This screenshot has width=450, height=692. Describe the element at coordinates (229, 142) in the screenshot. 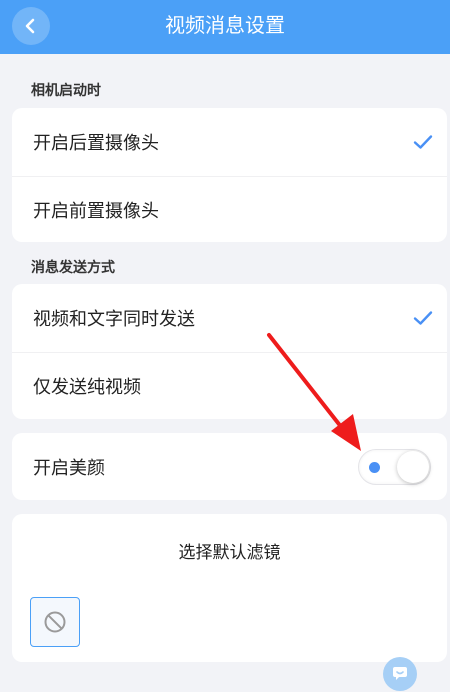

I see `option-rear-camera: 开启后置摄像头` at that location.